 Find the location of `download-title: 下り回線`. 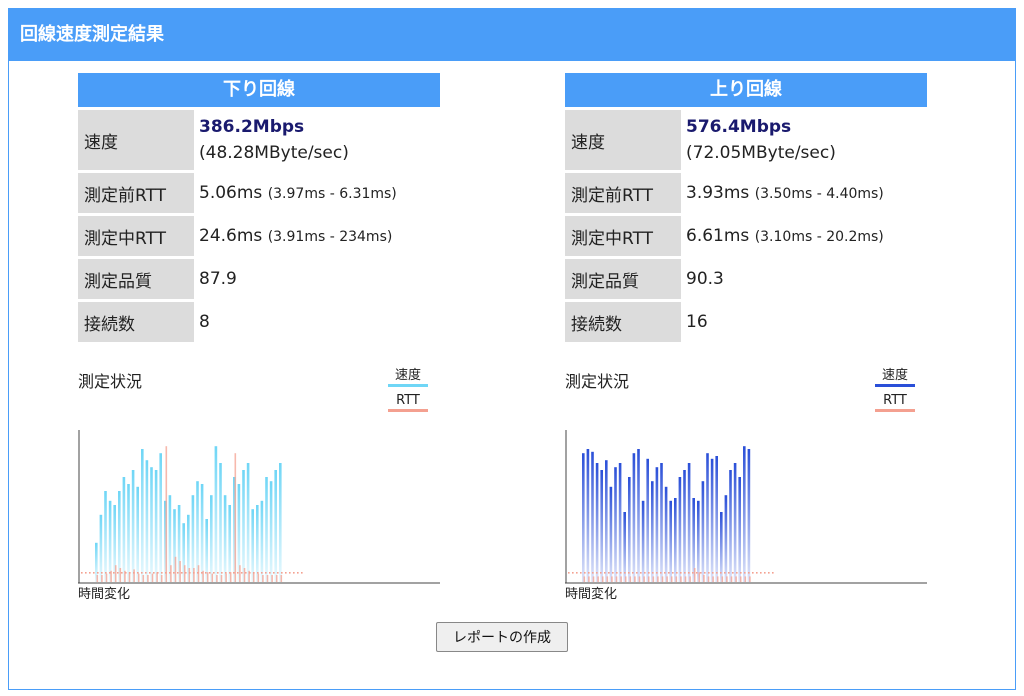

download-title: 下り回線 is located at coordinates (259, 90).